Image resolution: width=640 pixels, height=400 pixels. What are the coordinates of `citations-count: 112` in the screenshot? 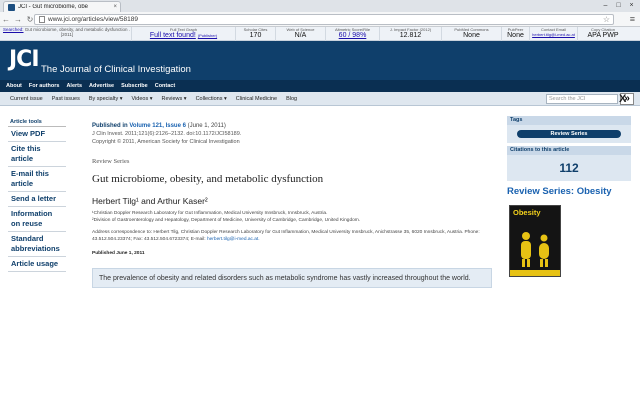 It's located at (569, 168).